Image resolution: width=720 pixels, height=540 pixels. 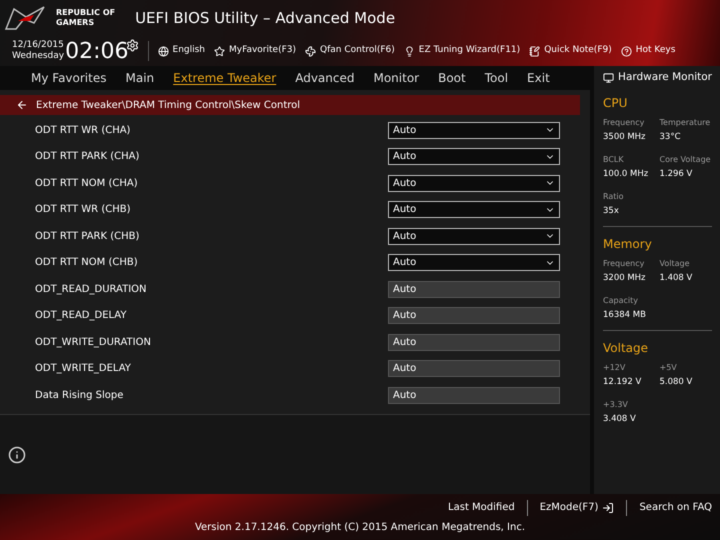 What do you see at coordinates (310, 51) in the screenshot?
I see `fan-icon` at bounding box center [310, 51].